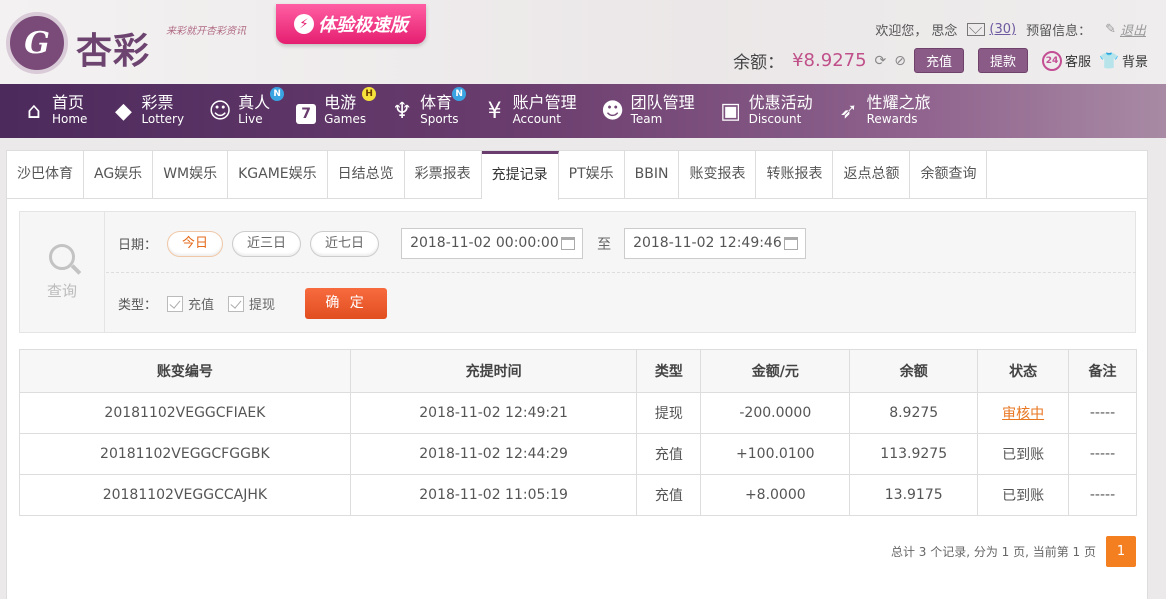 The image size is (1166, 599). I want to click on tab-rebate-total: 返点总额, so click(872, 174).